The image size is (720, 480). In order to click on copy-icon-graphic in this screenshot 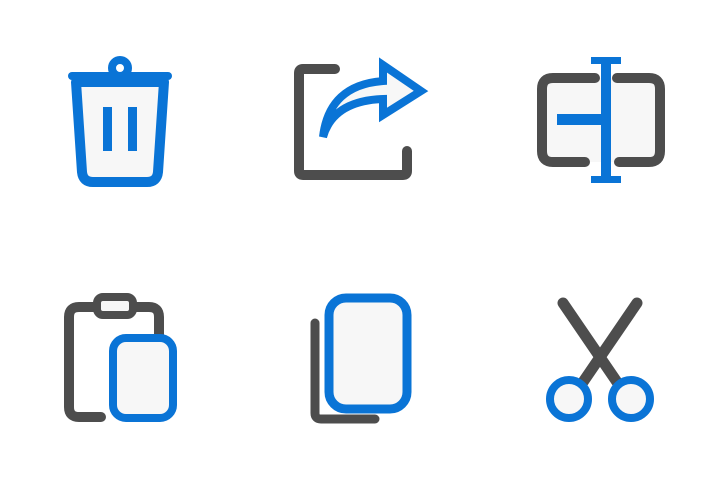, I will do `click(361, 358)`.